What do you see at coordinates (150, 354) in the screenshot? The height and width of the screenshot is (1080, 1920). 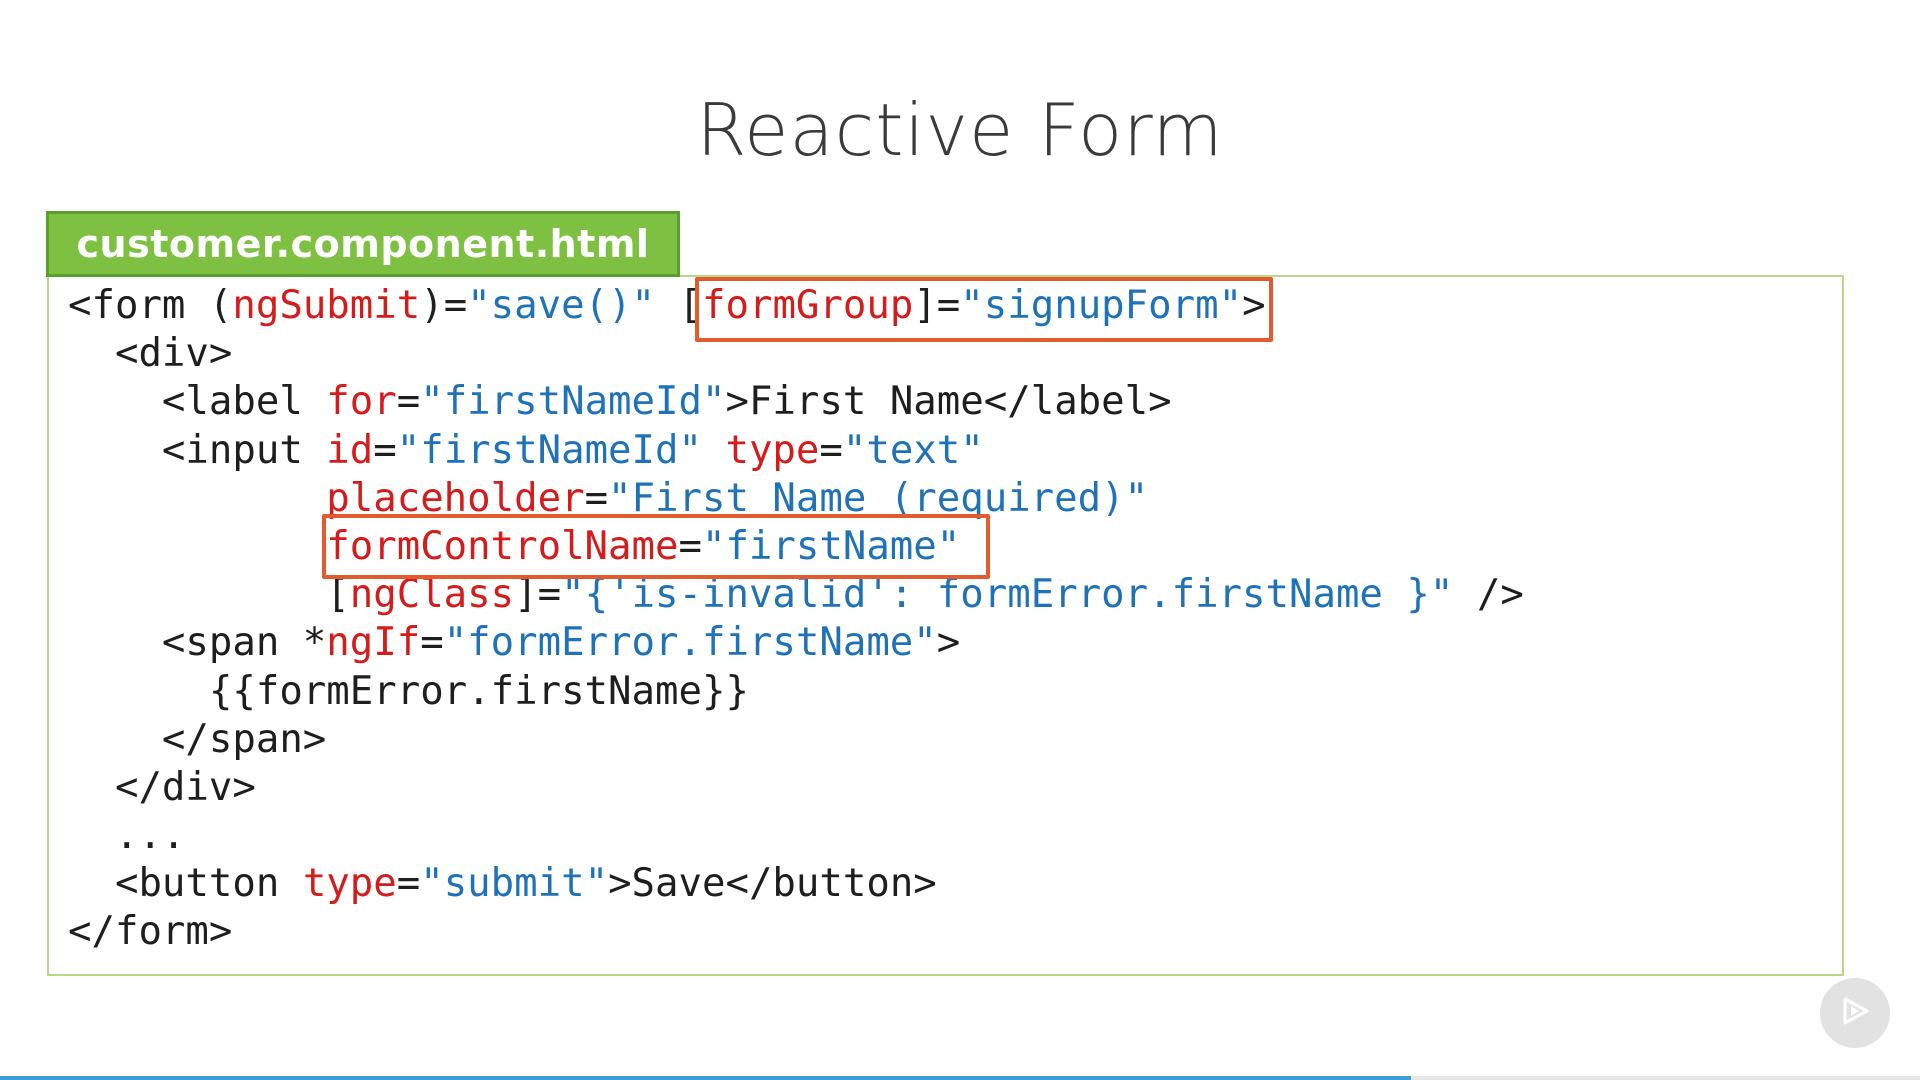 I see `code-text-token: <div>` at bounding box center [150, 354].